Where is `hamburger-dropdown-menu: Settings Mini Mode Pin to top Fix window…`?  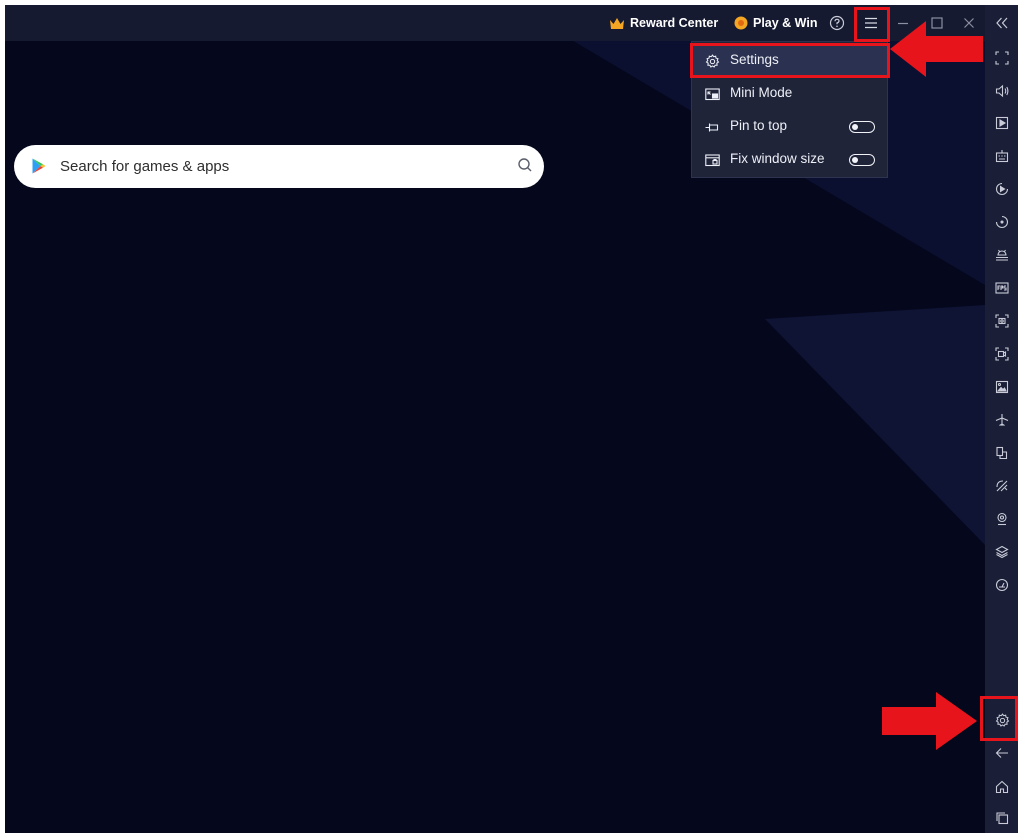 hamburger-dropdown-menu: Settings Mini Mode Pin to top Fix window… is located at coordinates (789, 109).